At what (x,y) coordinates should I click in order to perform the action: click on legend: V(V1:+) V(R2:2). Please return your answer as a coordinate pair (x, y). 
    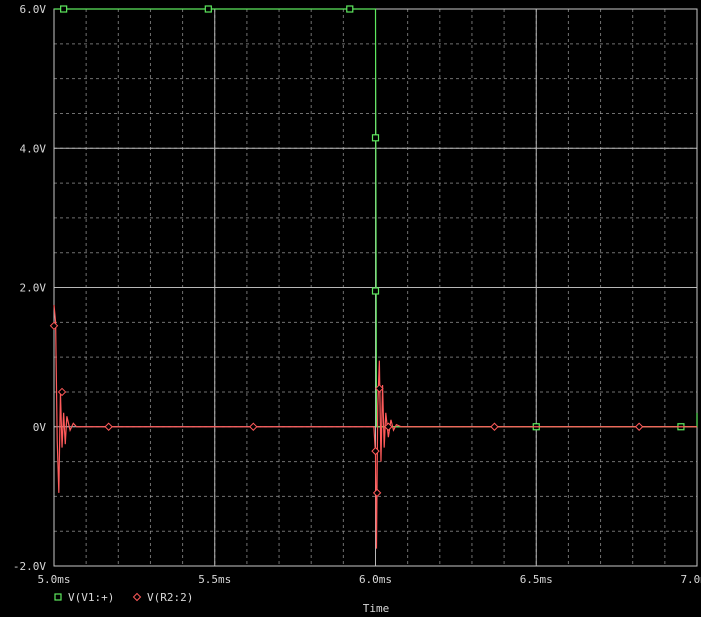
    Looking at the image, I should click on (123, 597).